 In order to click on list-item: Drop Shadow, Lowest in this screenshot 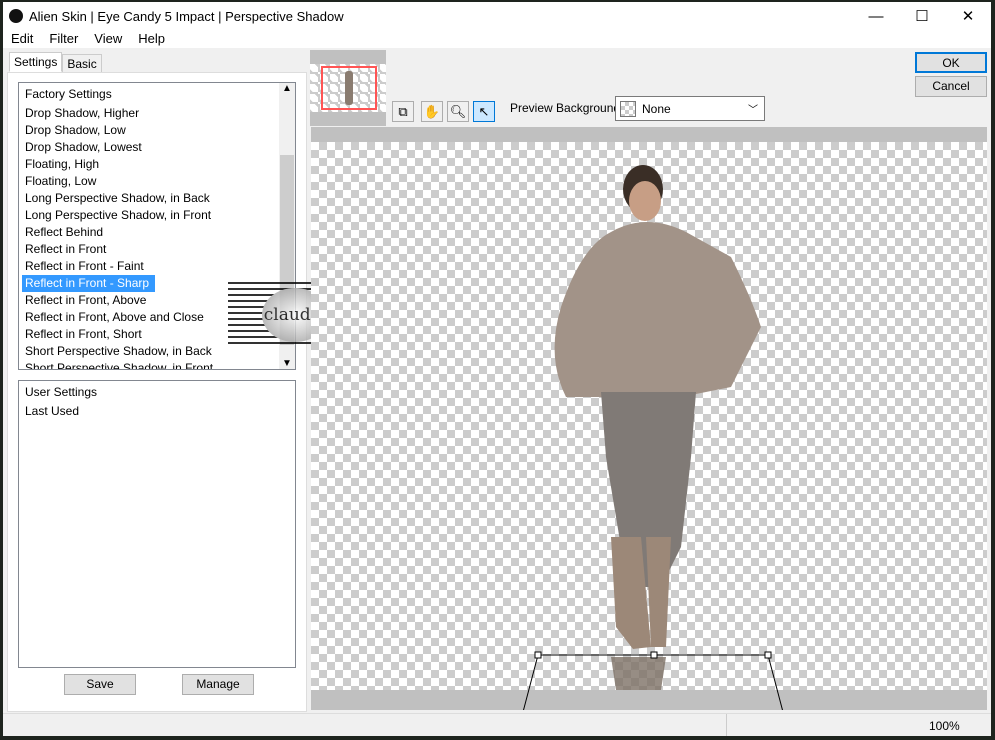, I will do `click(157, 147)`.